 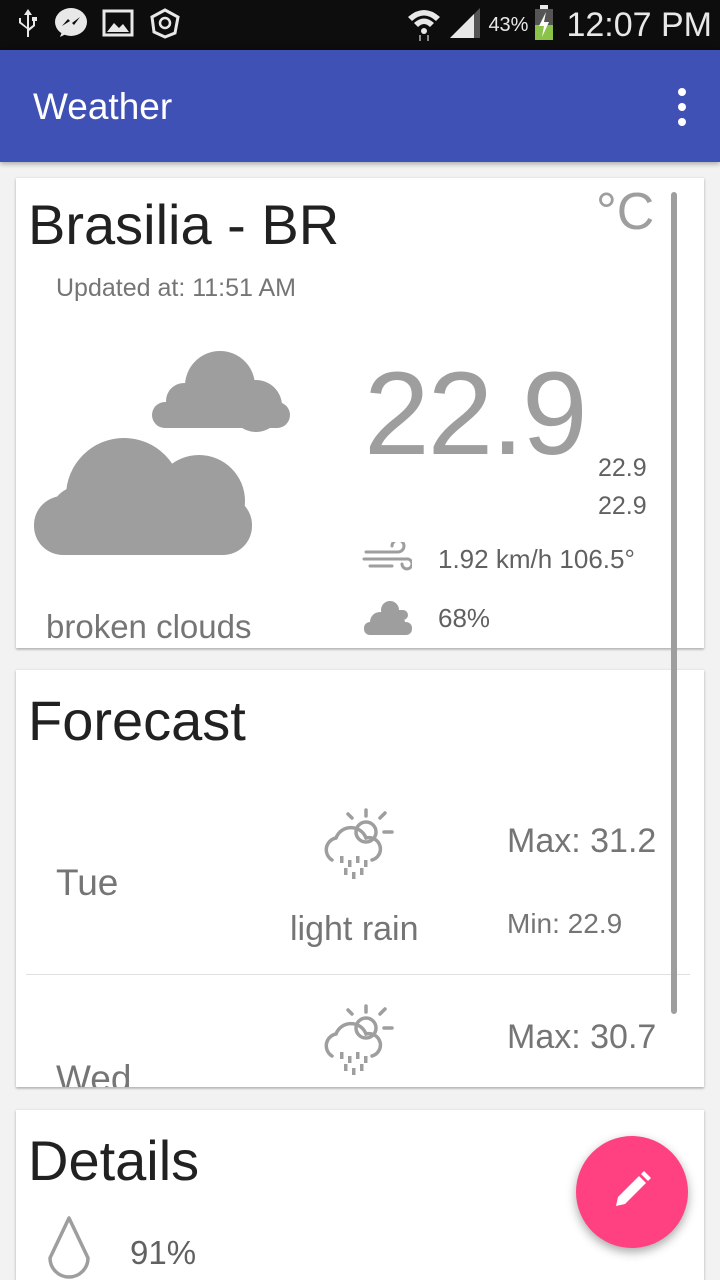 What do you see at coordinates (625, 212) in the screenshot?
I see `unit-toggle: °C` at bounding box center [625, 212].